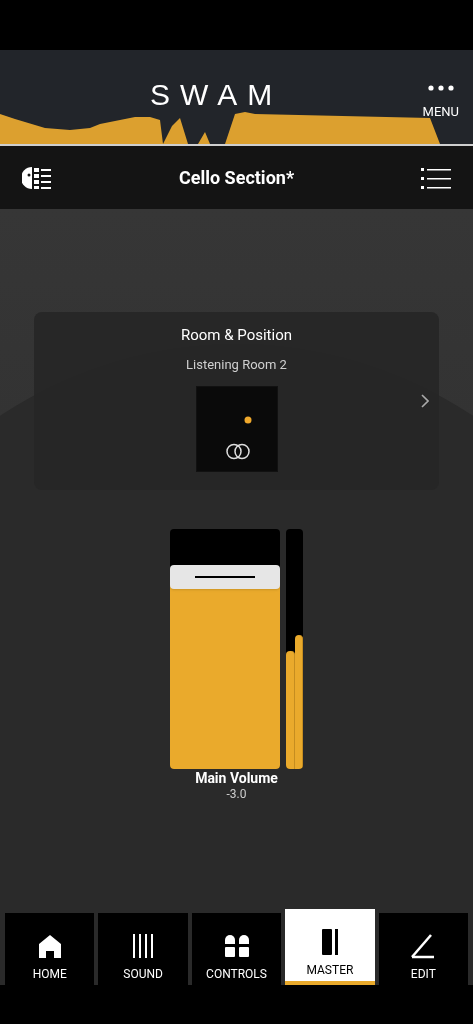 The height and width of the screenshot is (1024, 473). I want to click on nav-tab: SOUND, so click(143, 949).